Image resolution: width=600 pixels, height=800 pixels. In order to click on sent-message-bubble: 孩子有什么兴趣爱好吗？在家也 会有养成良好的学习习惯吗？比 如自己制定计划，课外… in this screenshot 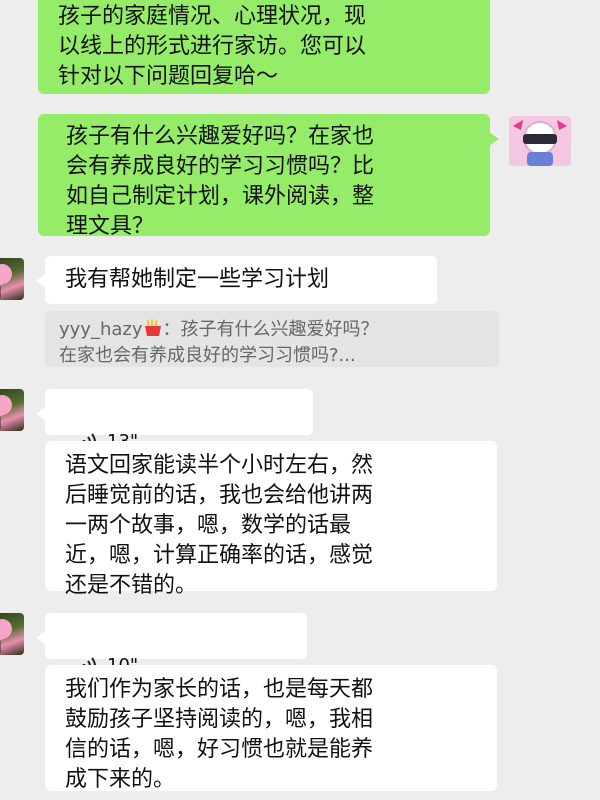, I will do `click(268, 176)`.